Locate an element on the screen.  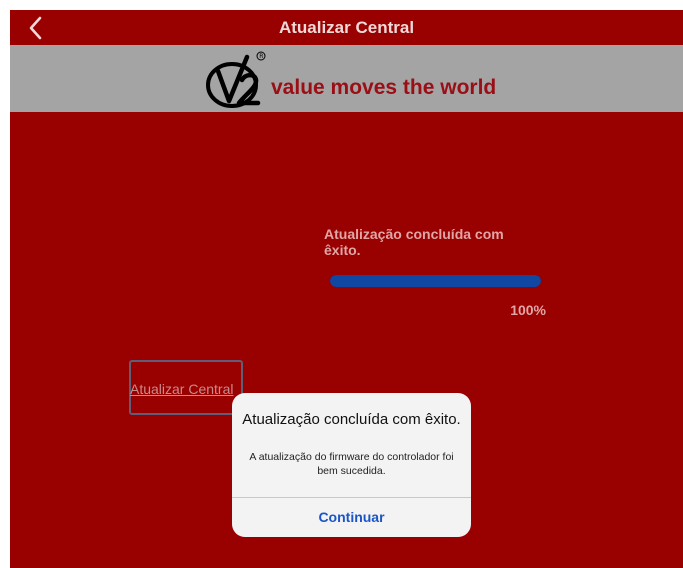
alert-title: Atualização concluída com êxito. is located at coordinates (351, 419).